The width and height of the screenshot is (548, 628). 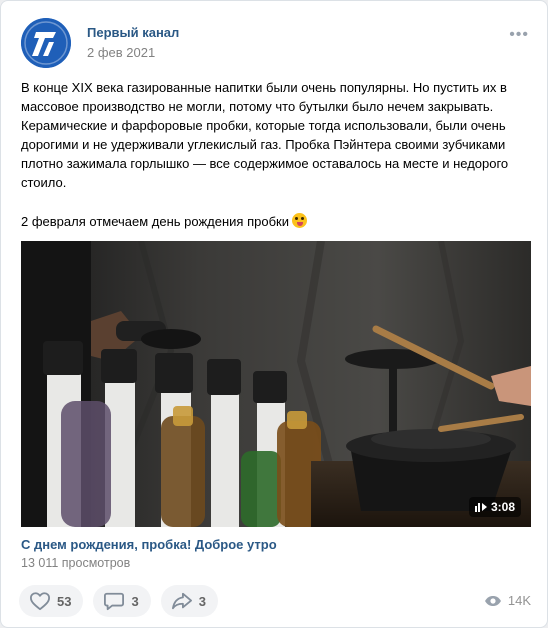 What do you see at coordinates (64, 601) in the screenshot?
I see `like-count: 53` at bounding box center [64, 601].